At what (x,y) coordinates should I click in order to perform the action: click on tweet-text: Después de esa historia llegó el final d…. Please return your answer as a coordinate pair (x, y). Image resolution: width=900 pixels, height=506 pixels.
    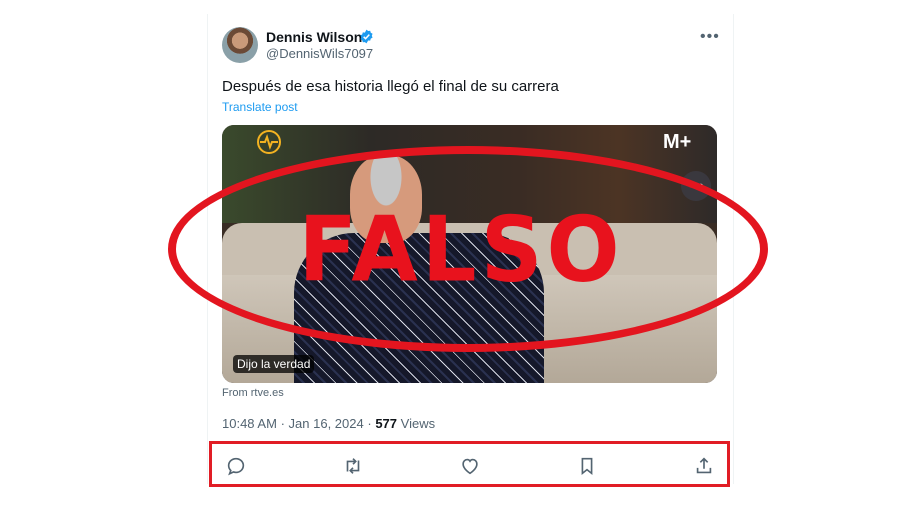
    Looking at the image, I should click on (390, 86).